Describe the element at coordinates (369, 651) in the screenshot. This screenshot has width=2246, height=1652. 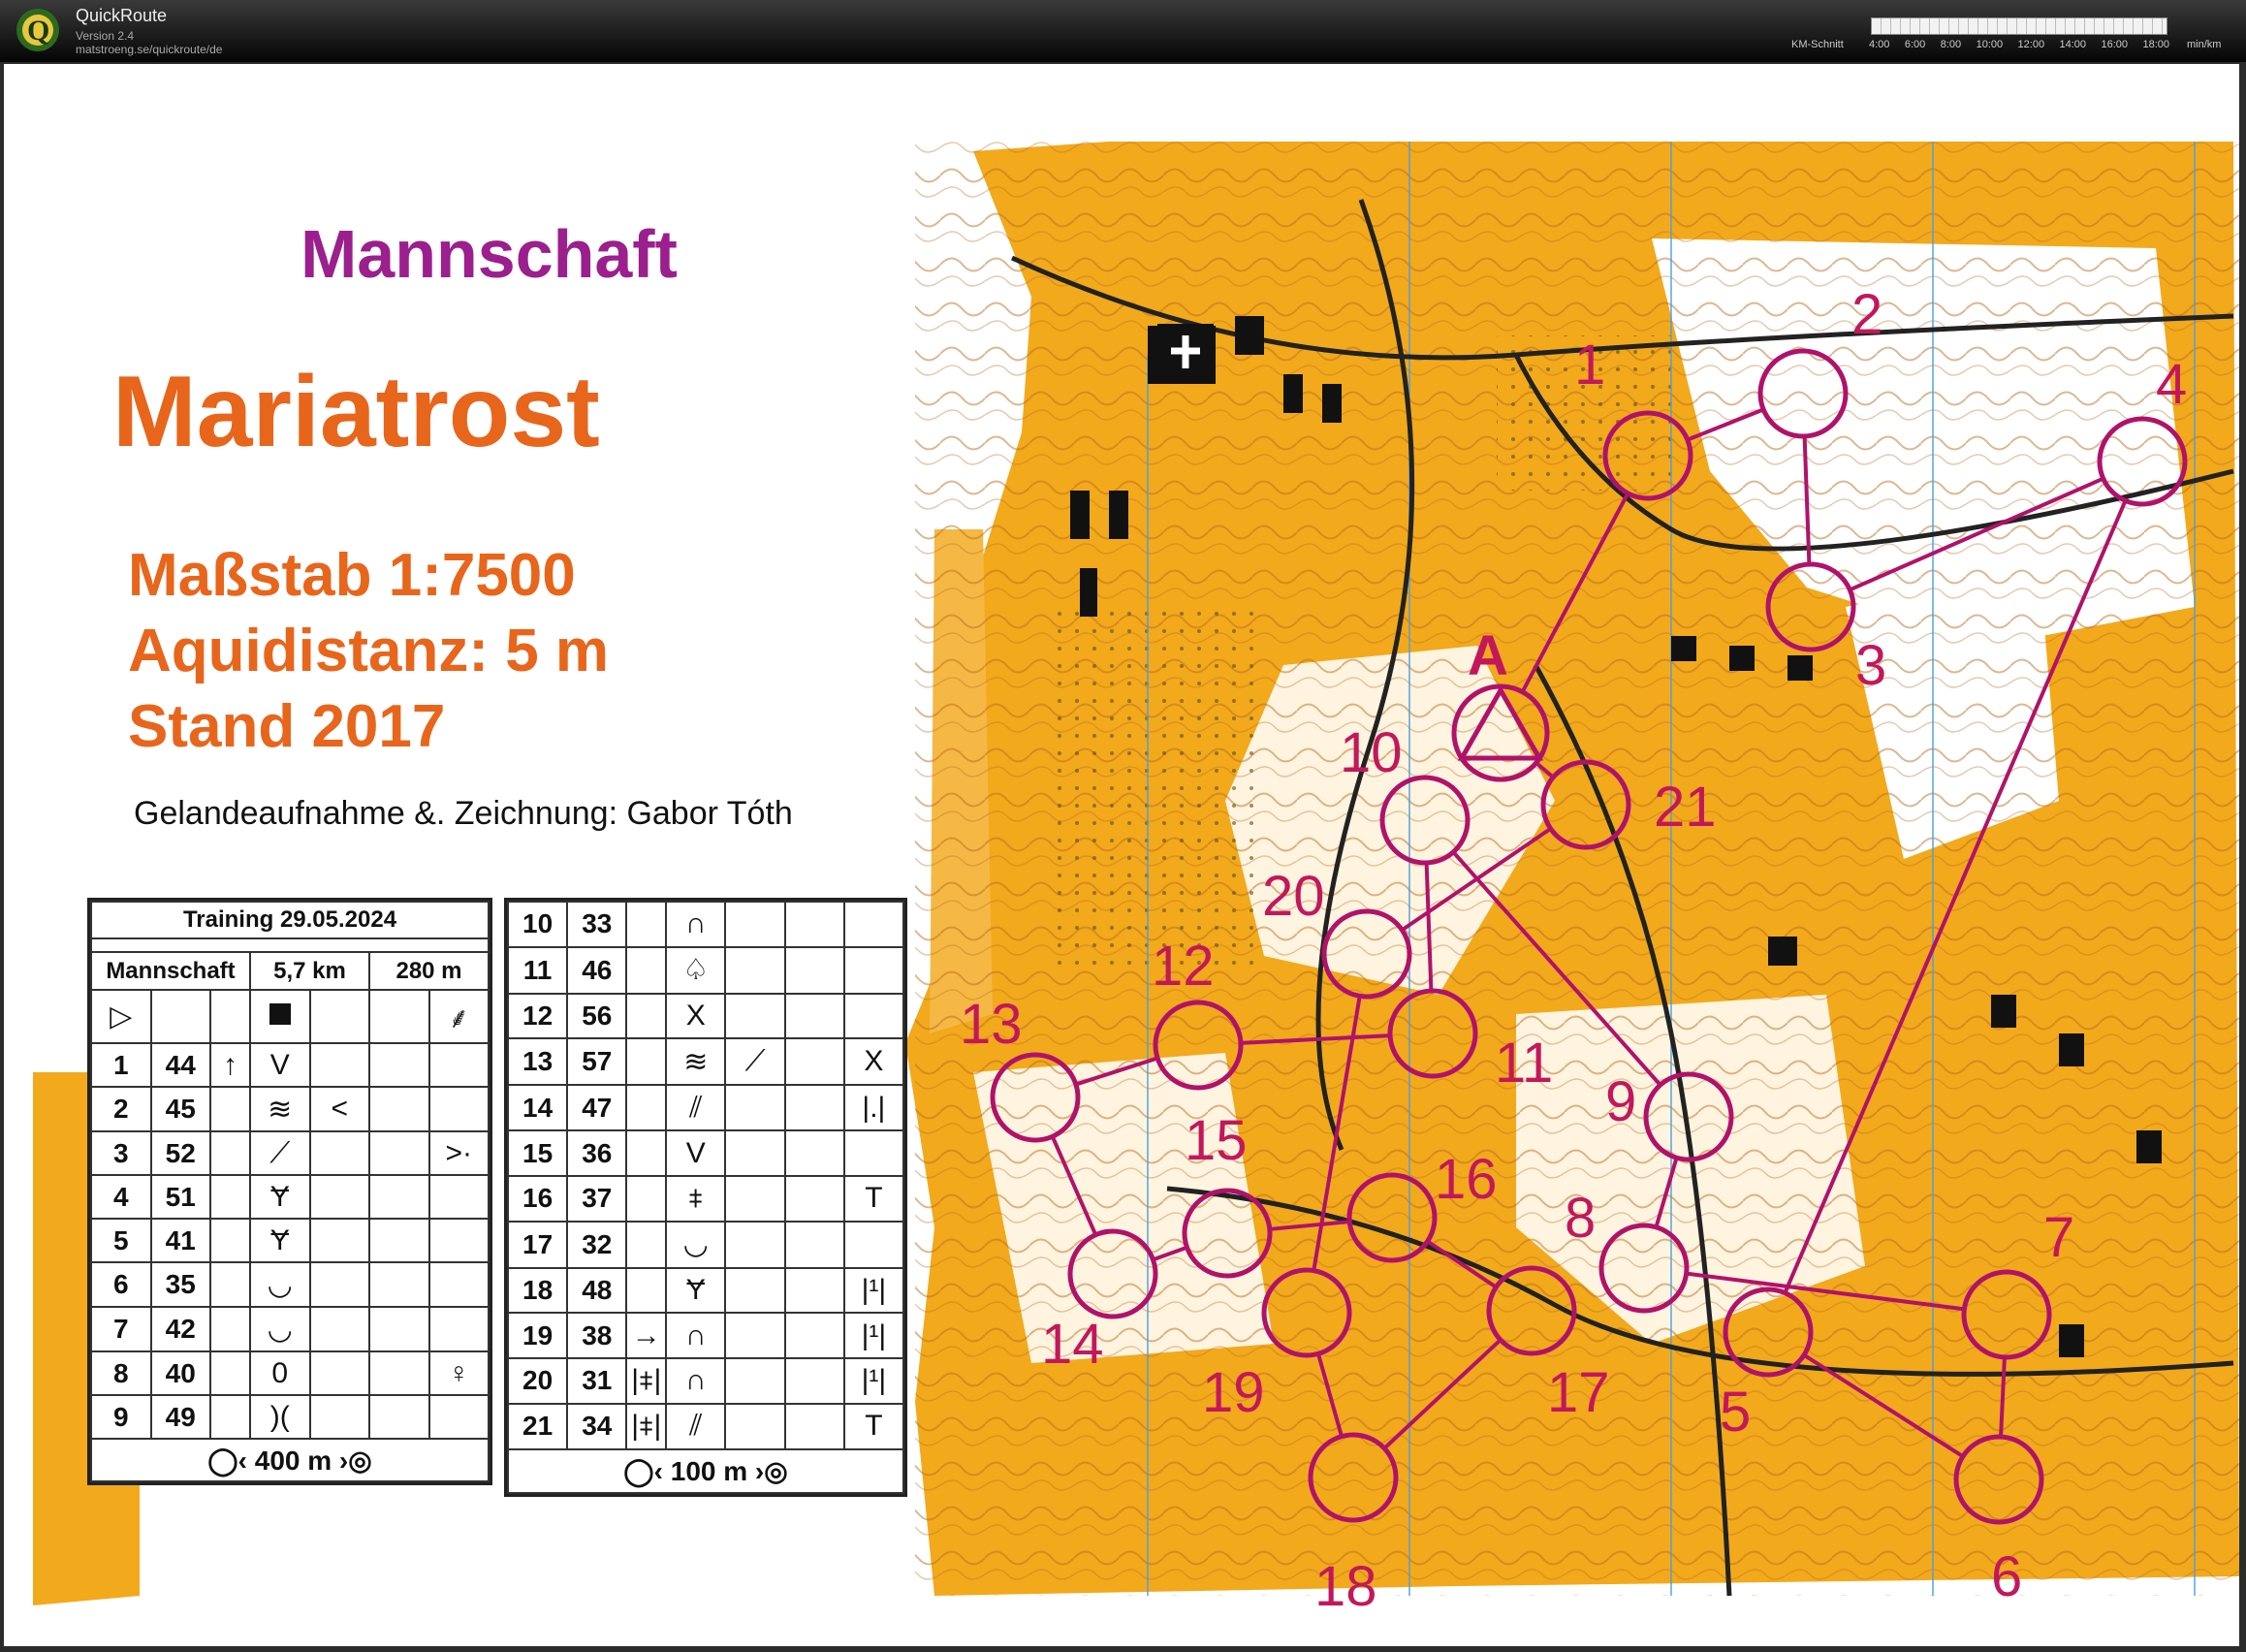
I see `map-equidistance: Aquidistanz: 5 m` at that location.